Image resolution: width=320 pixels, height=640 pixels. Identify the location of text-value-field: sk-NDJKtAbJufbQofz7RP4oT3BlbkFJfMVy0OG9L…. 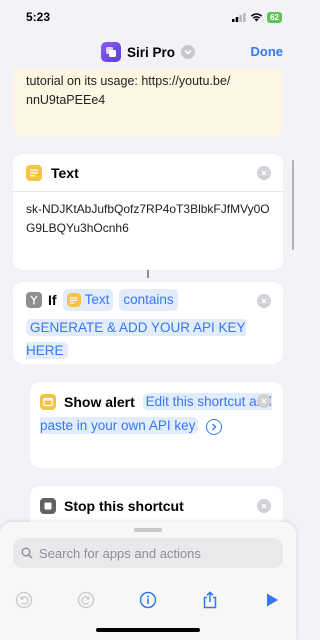
(148, 219).